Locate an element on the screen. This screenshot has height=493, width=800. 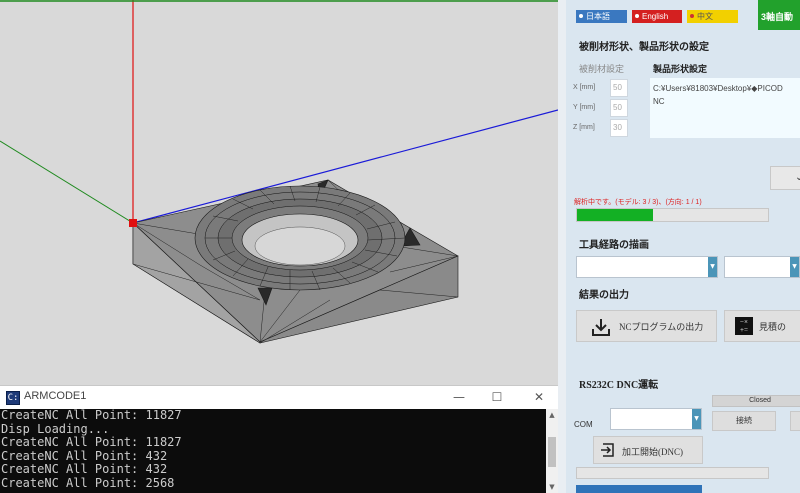
nc-output-label: NCプログラムの出力 is located at coordinates (661, 327).